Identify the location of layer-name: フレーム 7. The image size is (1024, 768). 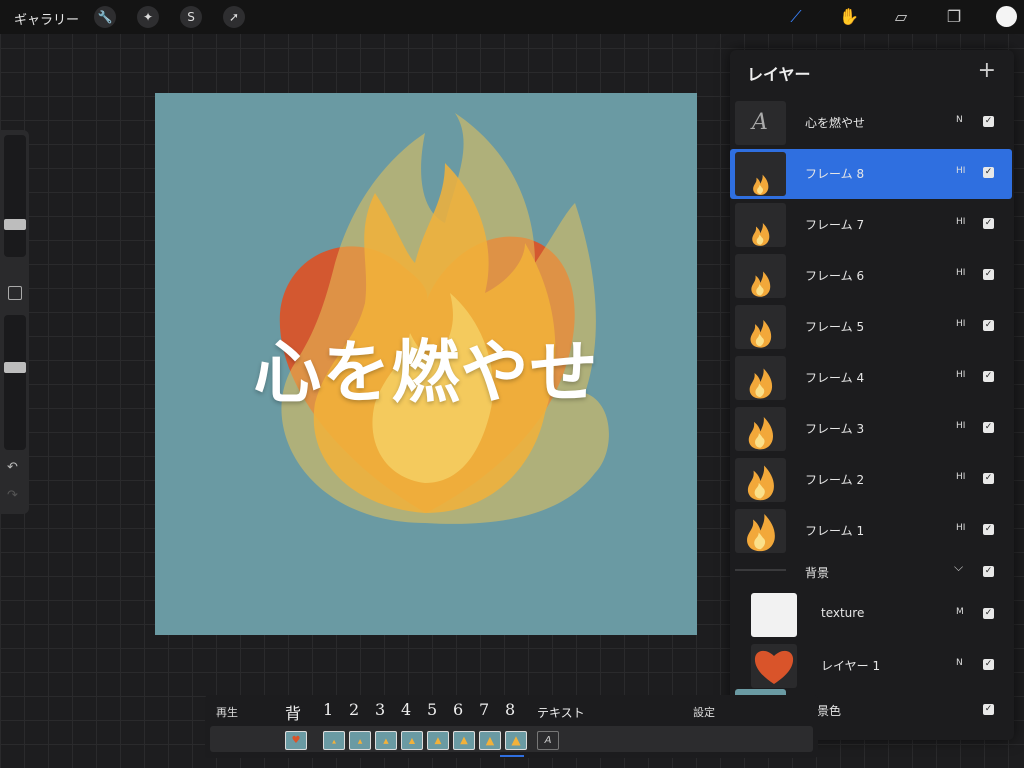
(835, 225).